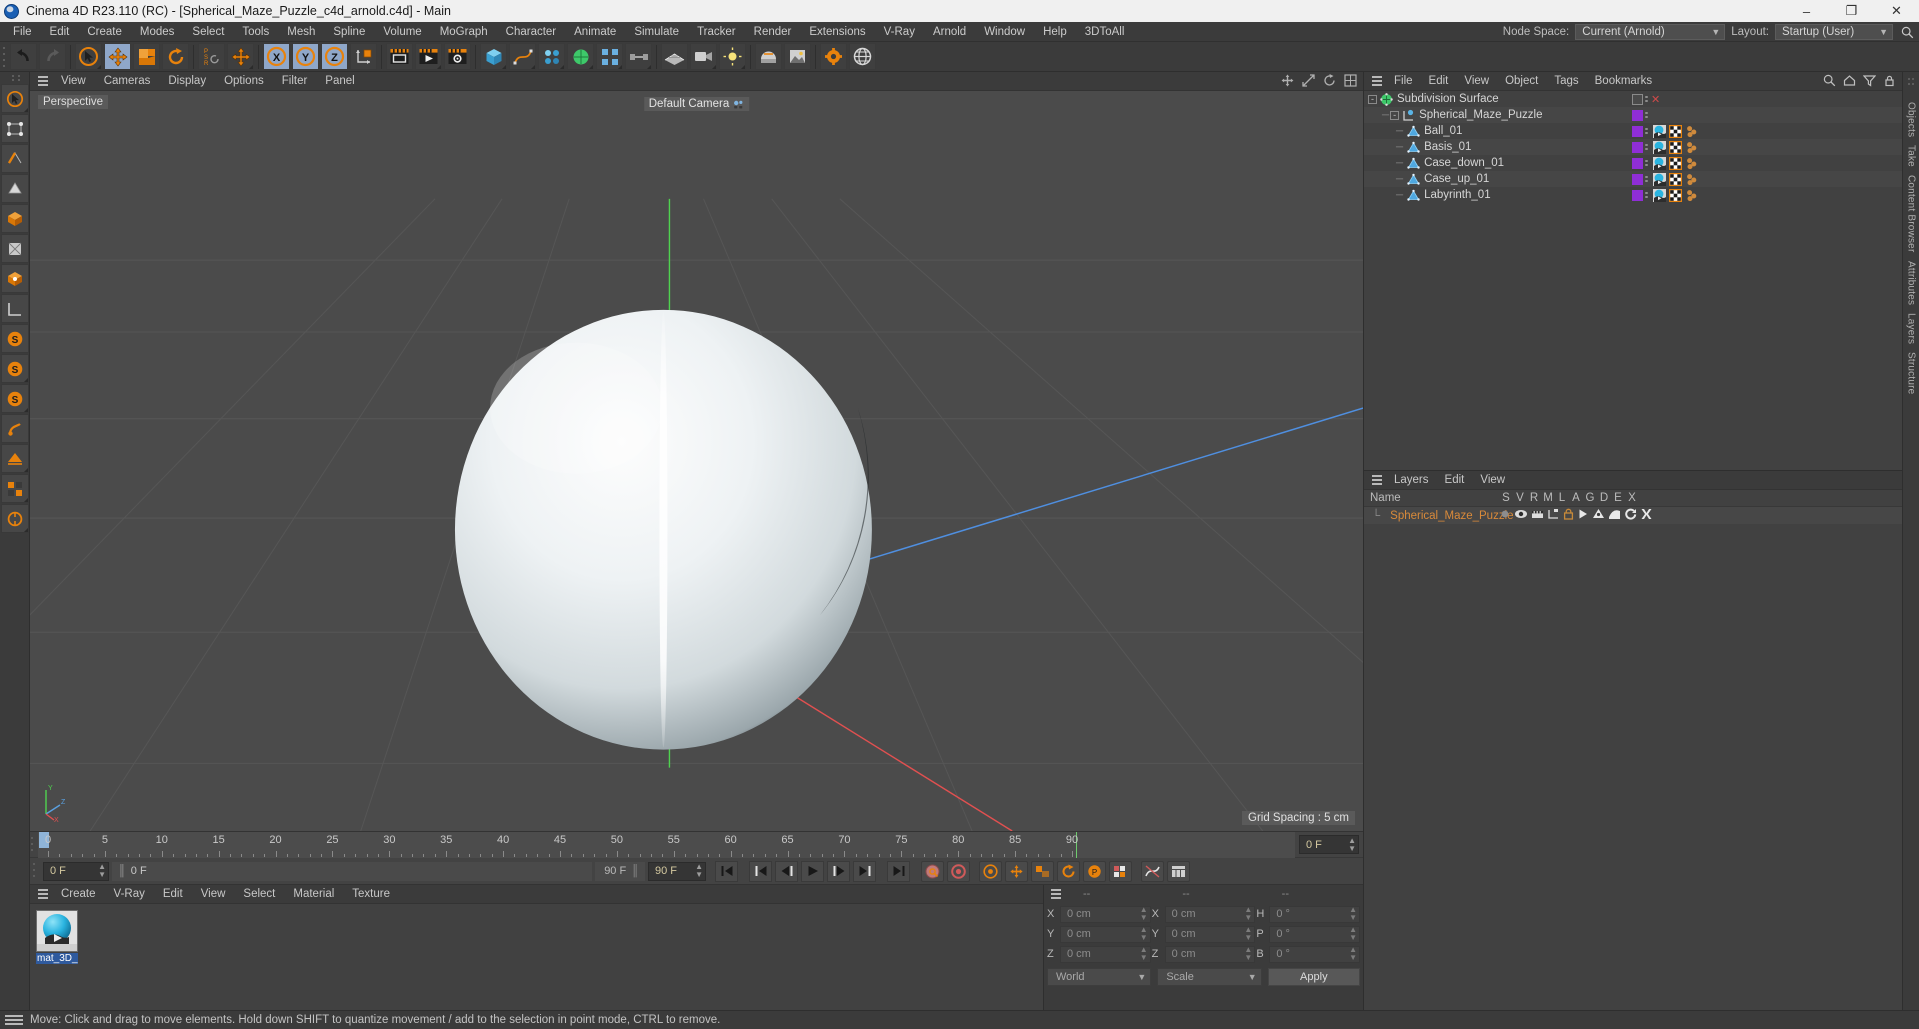 The image size is (1919, 1029). What do you see at coordinates (15, 308) in the screenshot?
I see `workplane-tool` at bounding box center [15, 308].